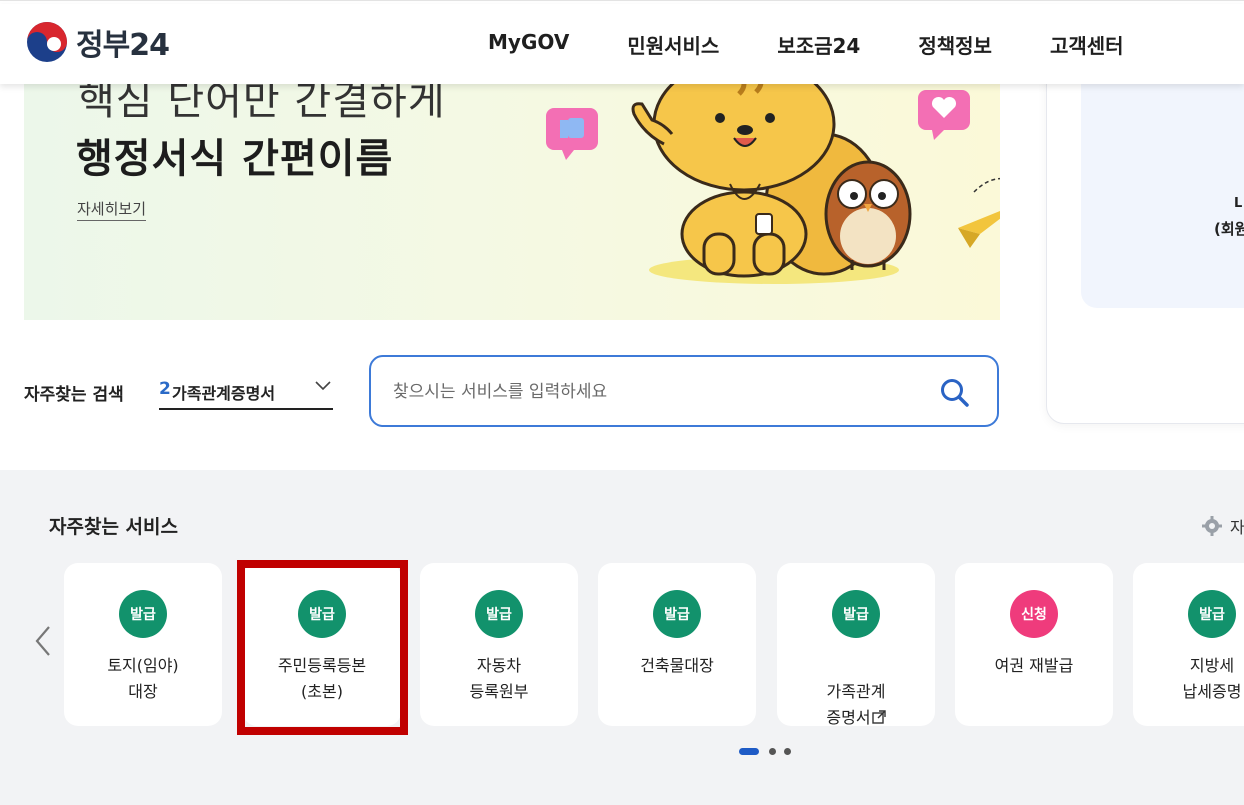 This screenshot has width=1244, height=805. What do you see at coordinates (165, 389) in the screenshot?
I see `frequent-search-rank: 2` at bounding box center [165, 389].